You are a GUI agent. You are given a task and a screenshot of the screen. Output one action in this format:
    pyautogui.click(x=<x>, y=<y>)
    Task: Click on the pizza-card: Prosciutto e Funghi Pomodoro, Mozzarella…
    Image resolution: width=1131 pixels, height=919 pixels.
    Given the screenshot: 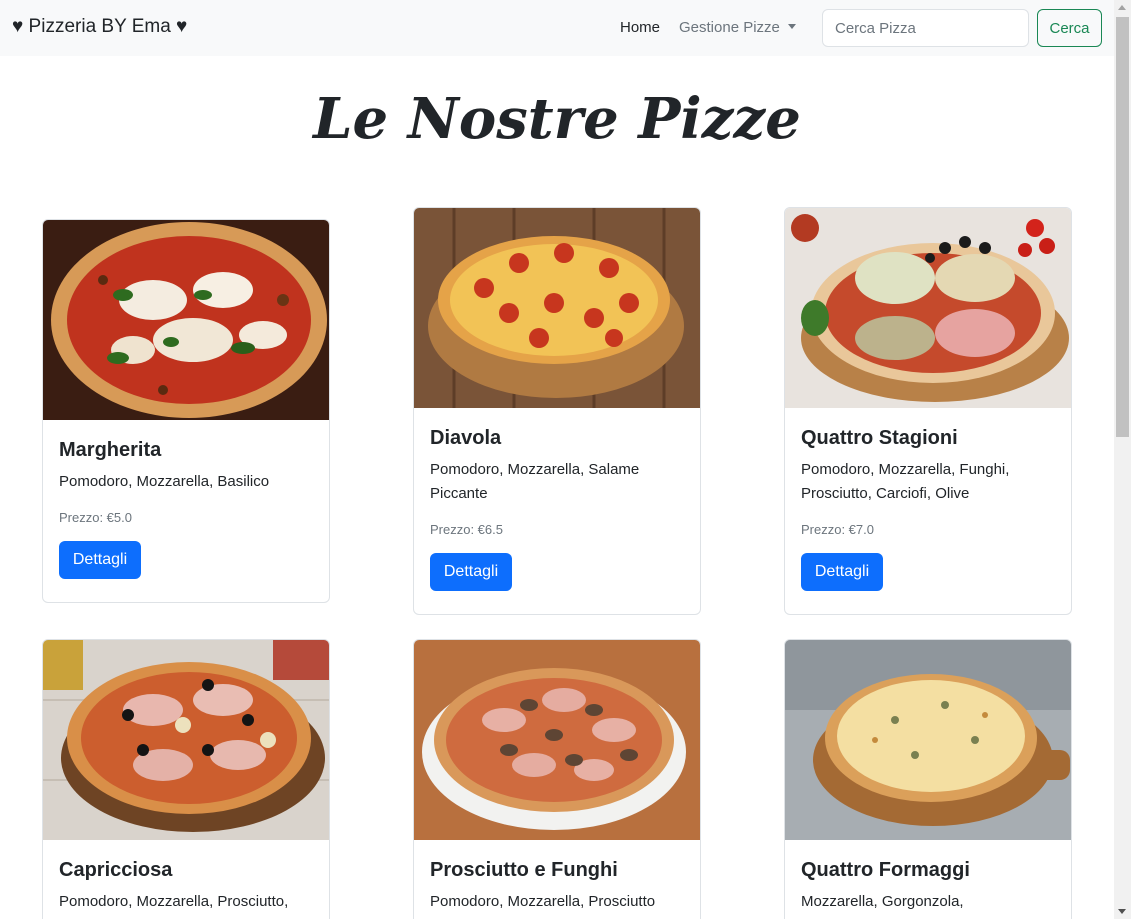 What is the action you would take?
    pyautogui.click(x=557, y=779)
    